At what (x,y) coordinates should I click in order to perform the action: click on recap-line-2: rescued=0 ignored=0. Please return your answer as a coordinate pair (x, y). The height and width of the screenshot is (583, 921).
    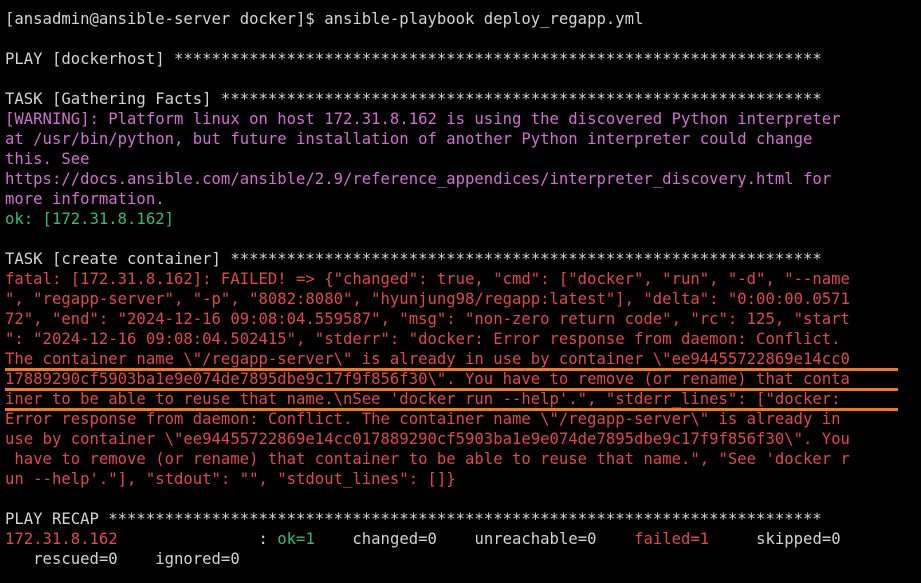
    Looking at the image, I should click on (122, 559).